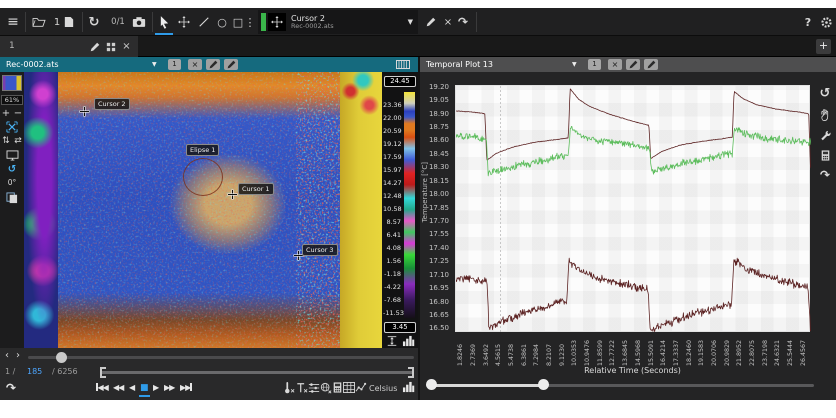  What do you see at coordinates (144, 388) in the screenshot?
I see `stop-button: ■` at bounding box center [144, 388].